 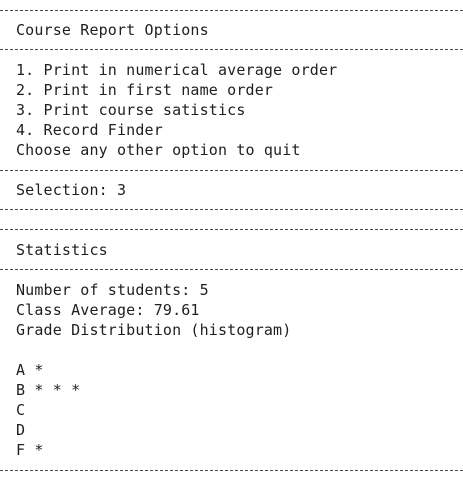 I want to click on quit-prompt: Choose any other option to quit, so click(x=158, y=150).